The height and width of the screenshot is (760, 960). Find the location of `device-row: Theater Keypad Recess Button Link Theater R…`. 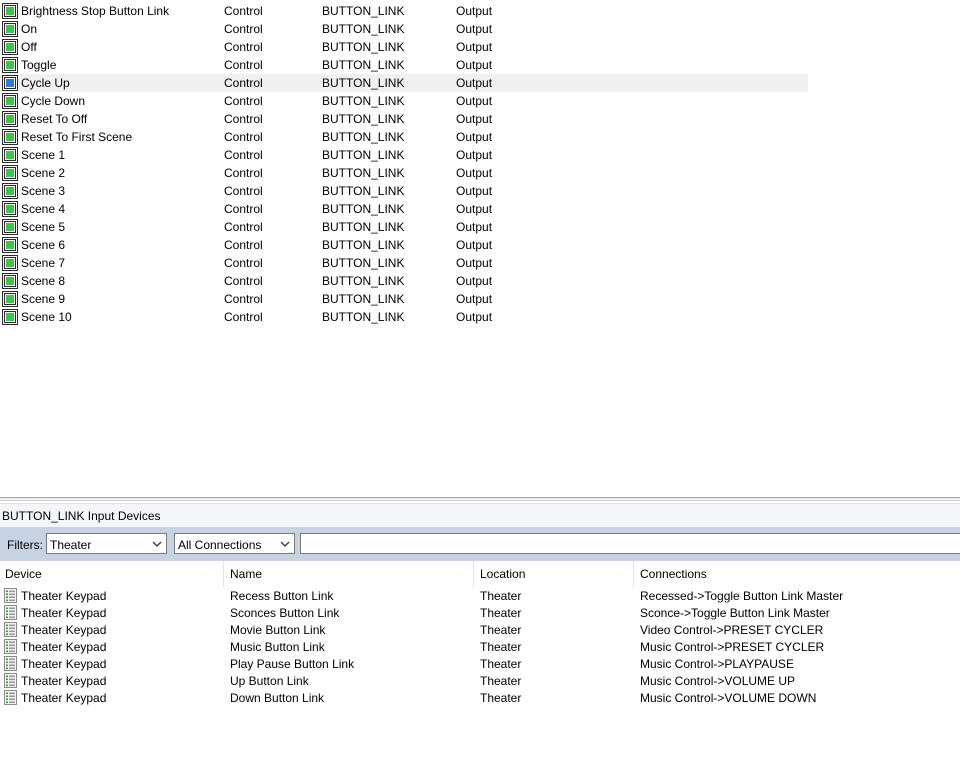

device-row: Theater Keypad Recess Button Link Theater R… is located at coordinates (480, 595).